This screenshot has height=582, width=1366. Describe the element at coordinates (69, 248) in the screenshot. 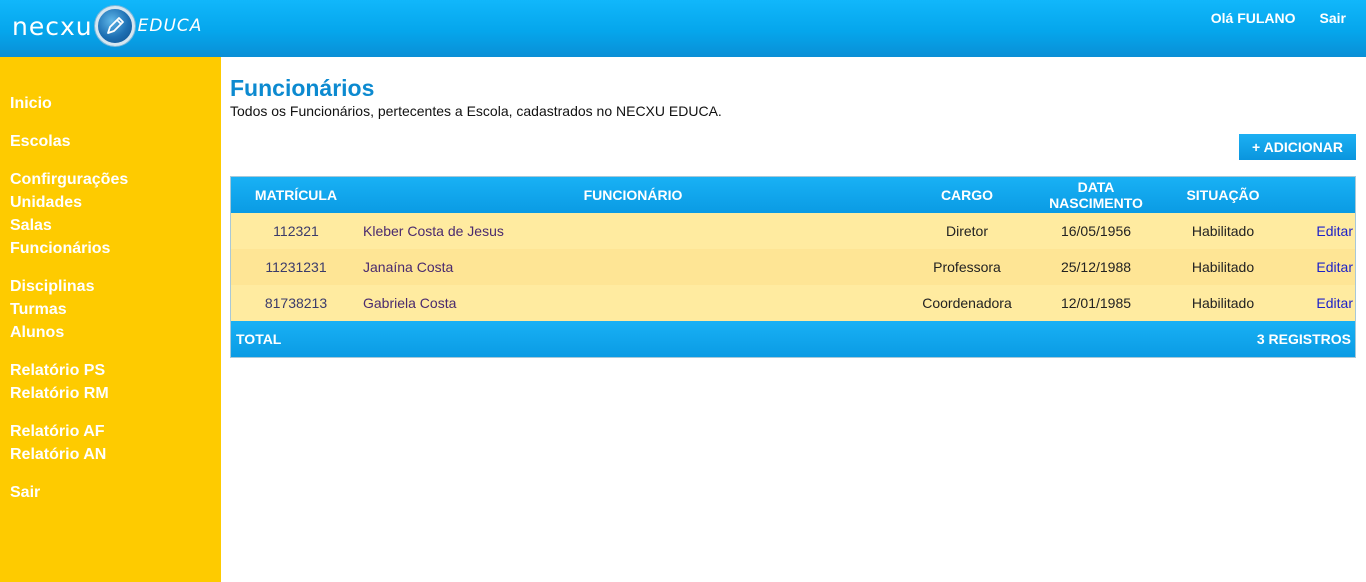

I see `sidebar-item-funcionarios: Funcionários` at that location.